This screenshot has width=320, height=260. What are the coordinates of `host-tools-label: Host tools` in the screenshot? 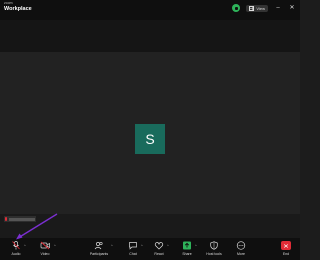 It's located at (214, 254).